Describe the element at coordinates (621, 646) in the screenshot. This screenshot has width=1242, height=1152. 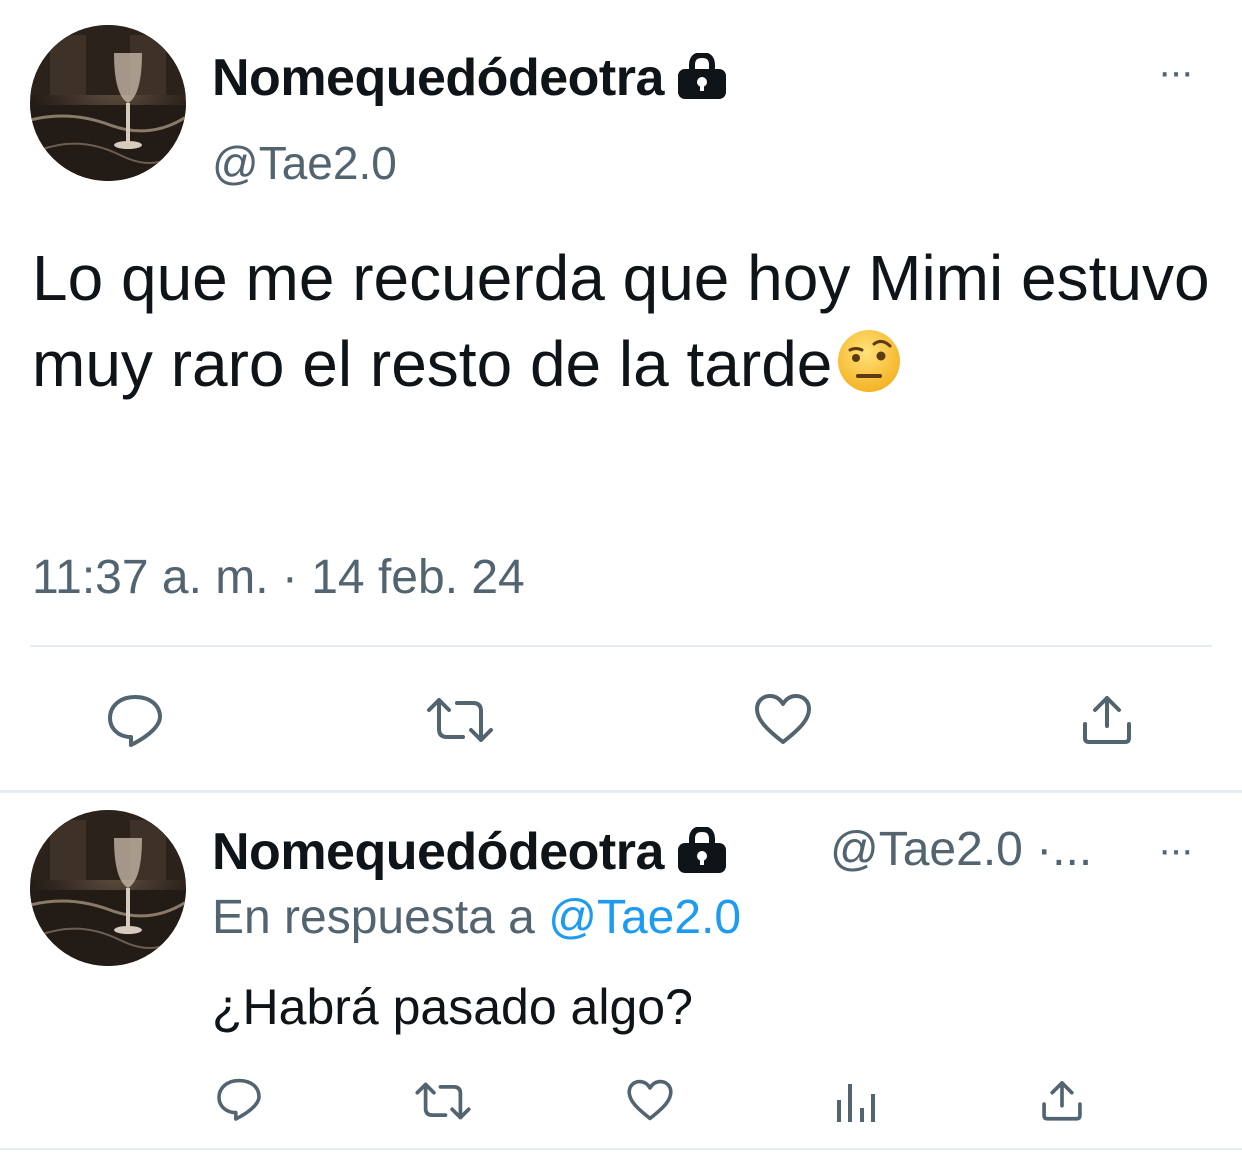
I see `divider` at that location.